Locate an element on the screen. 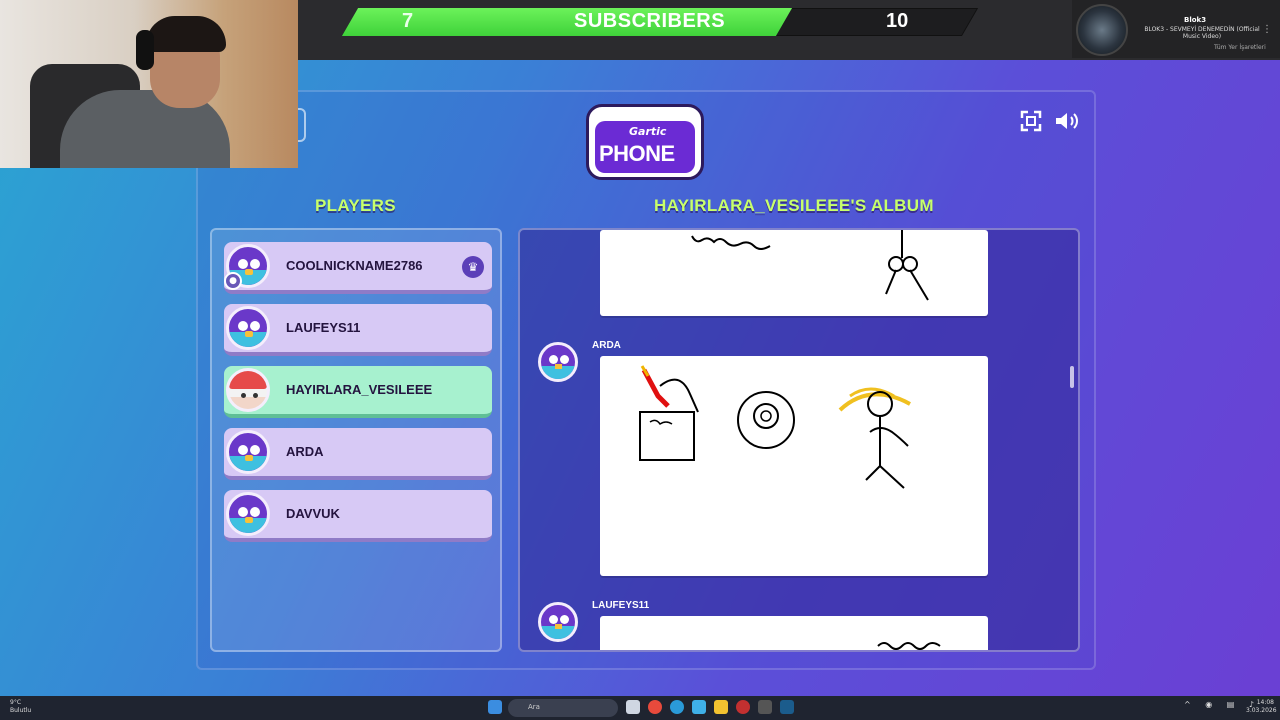  all-bookmarks-link: Tüm Yer İşaretleri is located at coordinates (1240, 47).